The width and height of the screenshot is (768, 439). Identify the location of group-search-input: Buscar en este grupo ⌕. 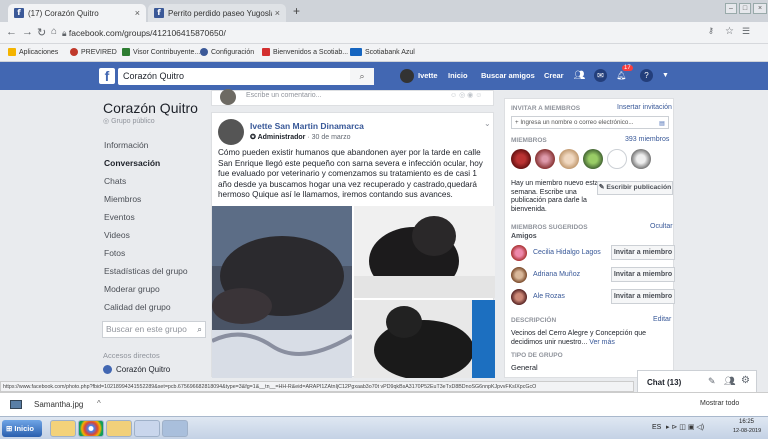
(154, 329).